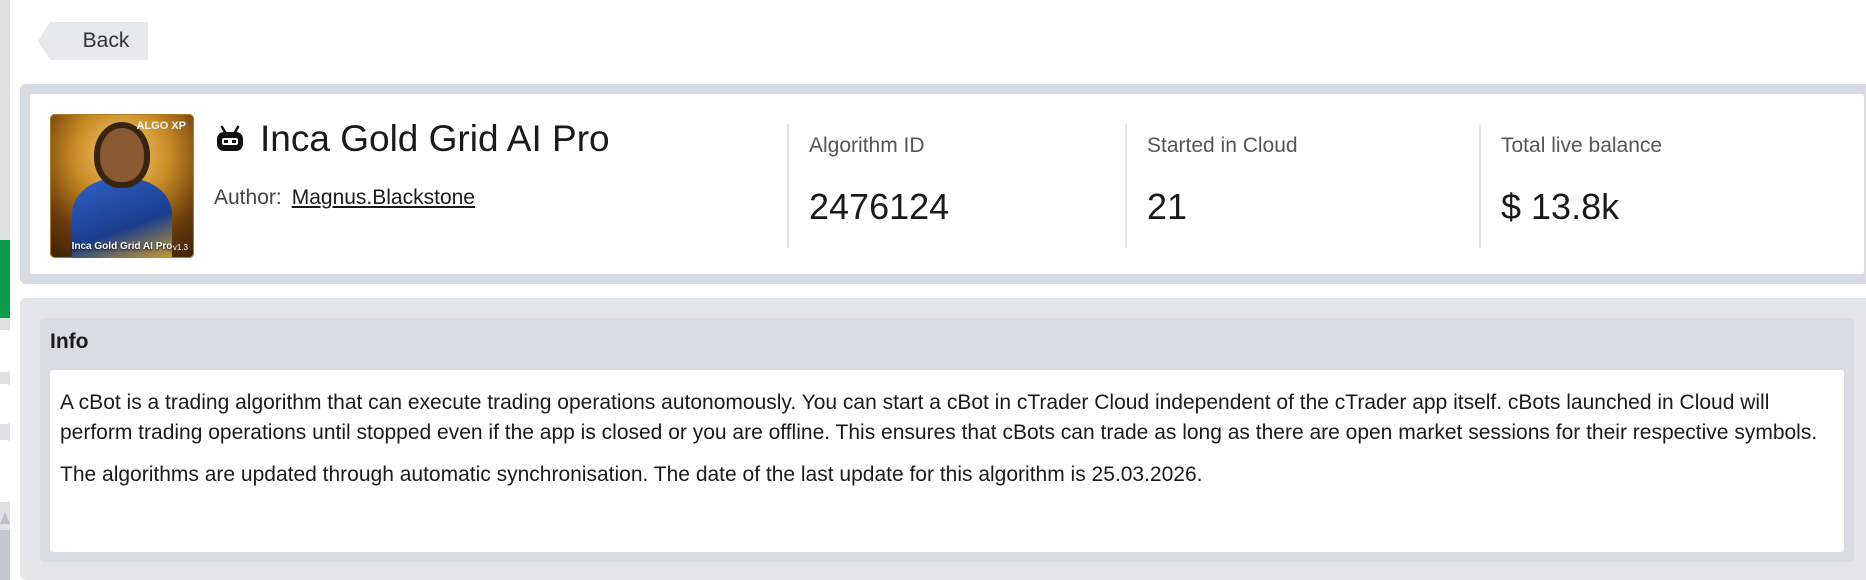 The height and width of the screenshot is (580, 1866). What do you see at coordinates (69, 341) in the screenshot?
I see `info-title: Info` at bounding box center [69, 341].